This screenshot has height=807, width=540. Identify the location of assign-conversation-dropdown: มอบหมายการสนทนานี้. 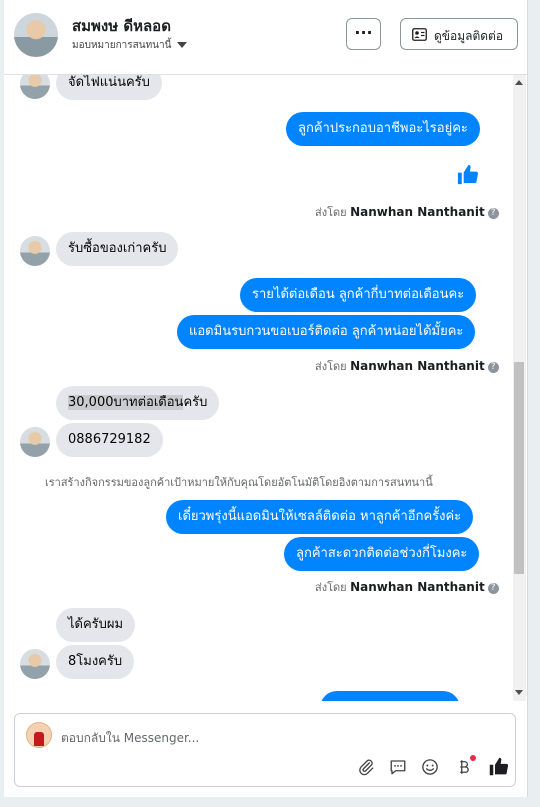
(130, 45).